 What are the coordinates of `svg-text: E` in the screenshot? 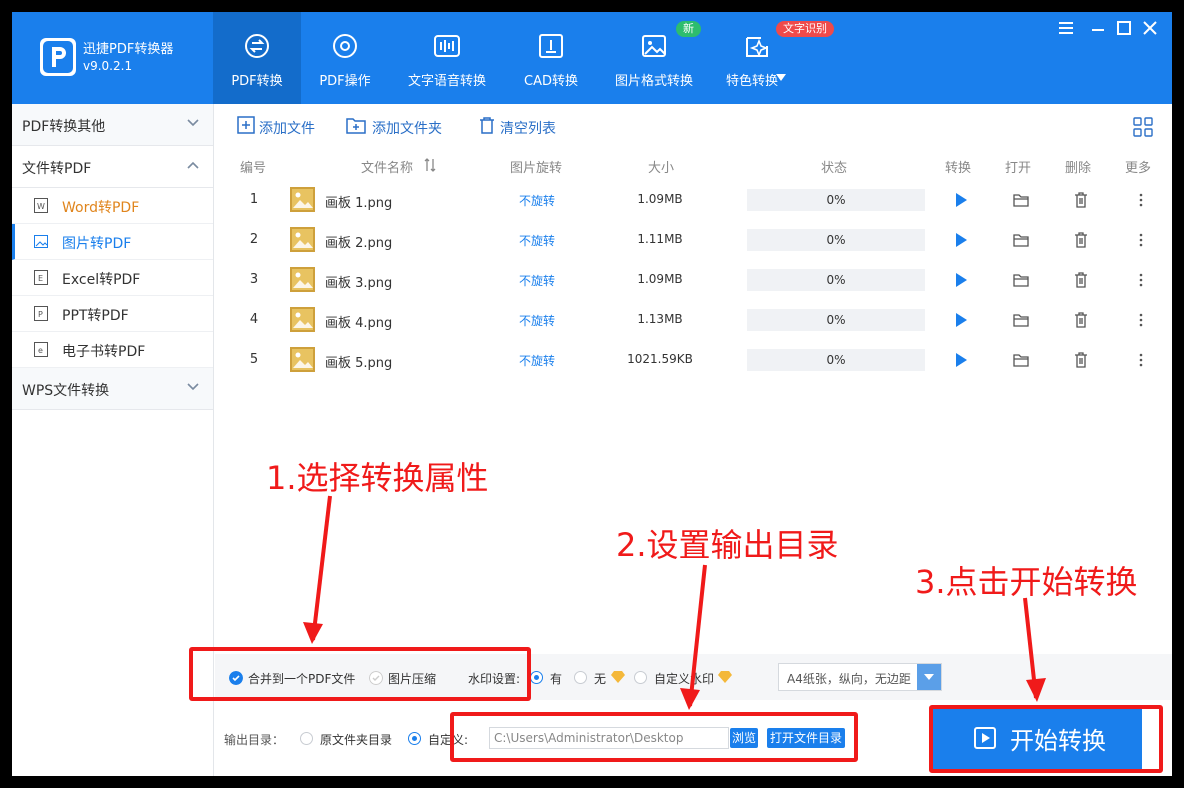 It's located at (40, 278).